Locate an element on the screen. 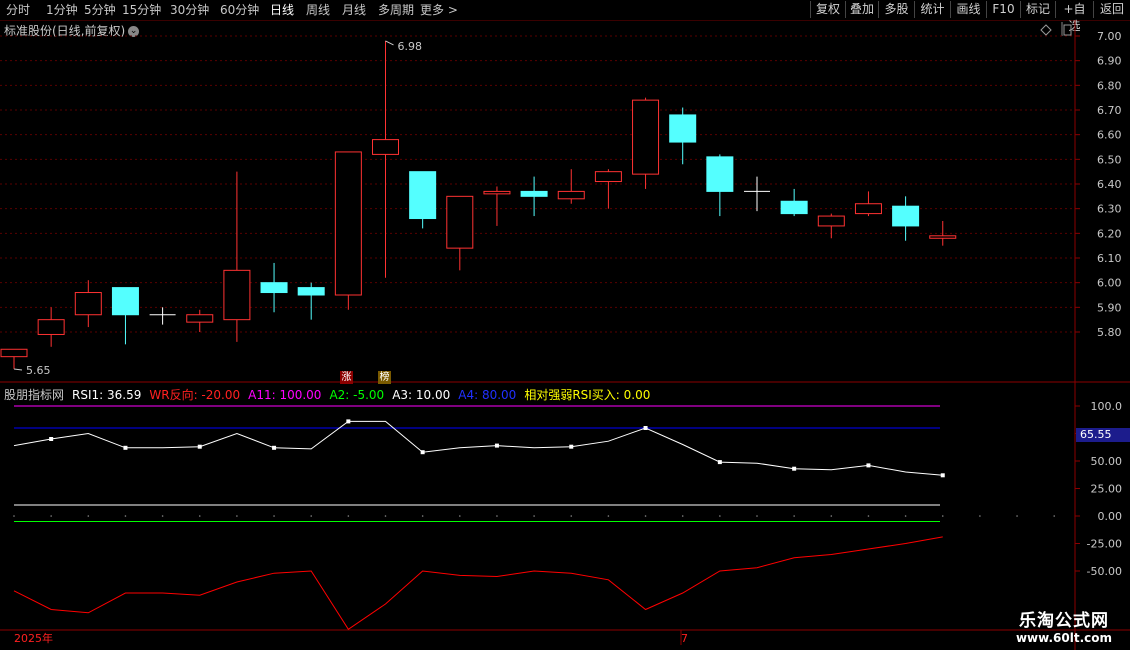  price-axis-label: 6.70 is located at coordinates (1109, 110).